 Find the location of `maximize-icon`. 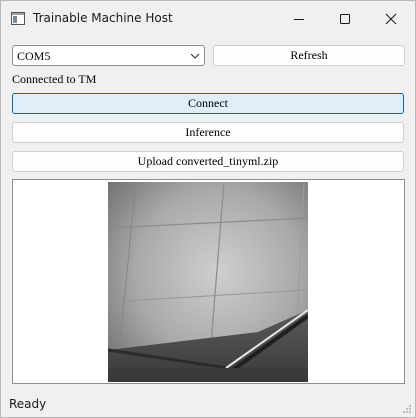

maximize-icon is located at coordinates (345, 19).